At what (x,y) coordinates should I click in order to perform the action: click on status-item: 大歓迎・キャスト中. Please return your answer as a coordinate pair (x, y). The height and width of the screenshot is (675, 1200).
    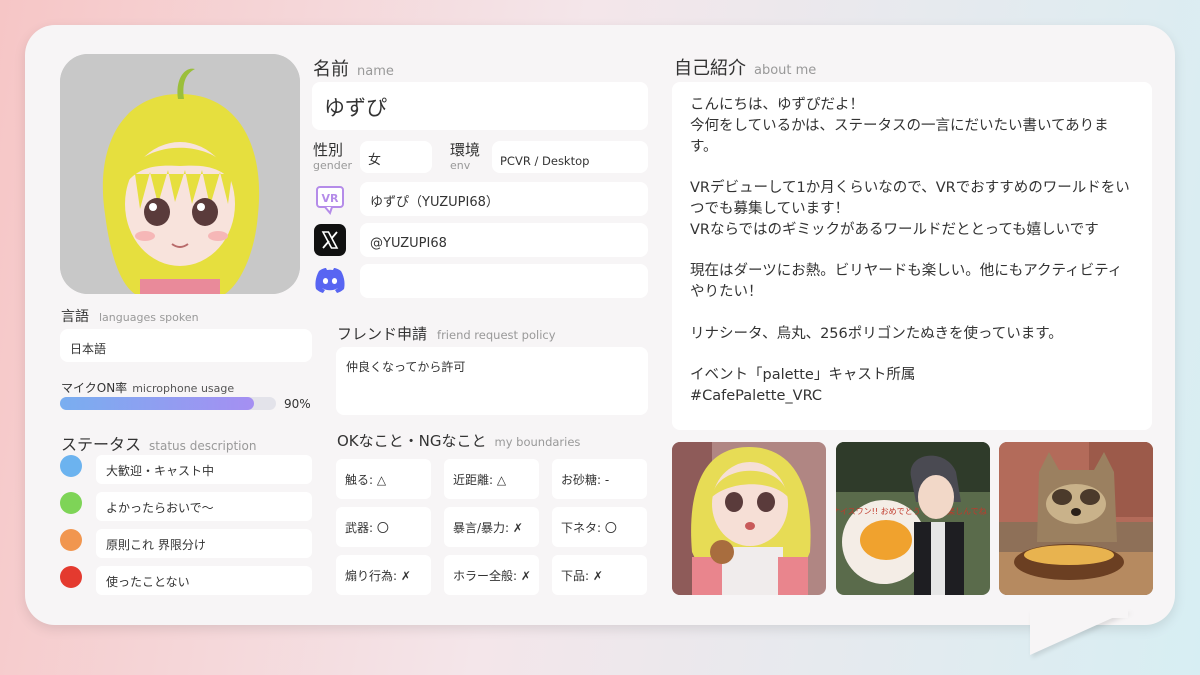
    Looking at the image, I should click on (204, 469).